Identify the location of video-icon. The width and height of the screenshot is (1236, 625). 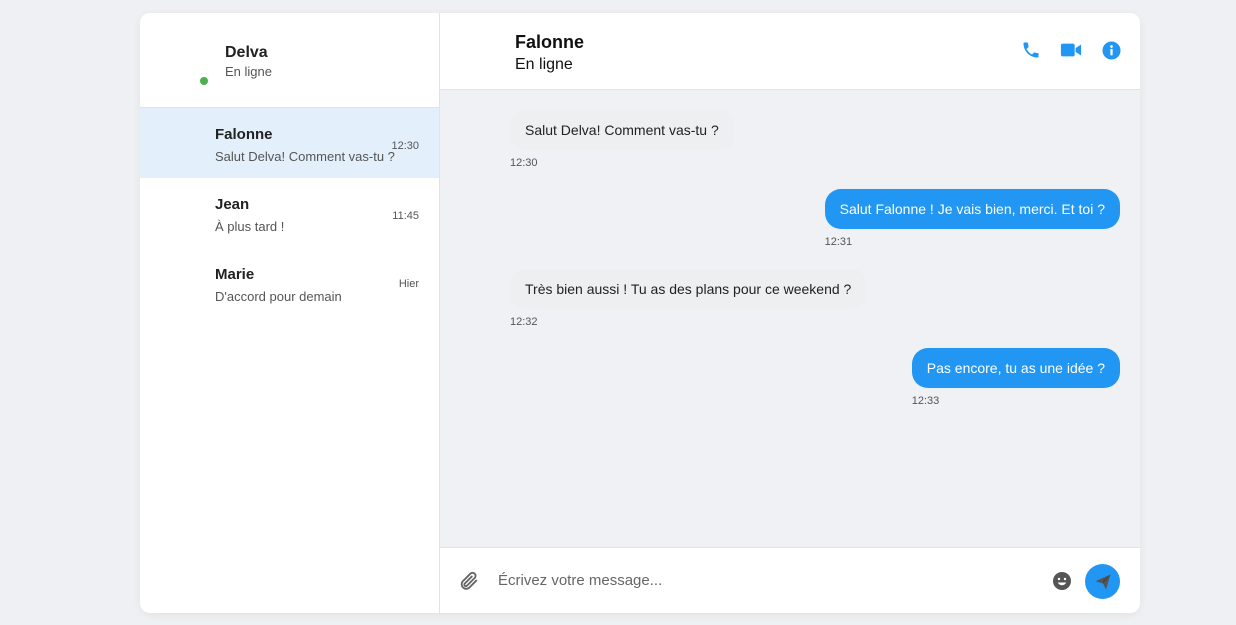
(1071, 50).